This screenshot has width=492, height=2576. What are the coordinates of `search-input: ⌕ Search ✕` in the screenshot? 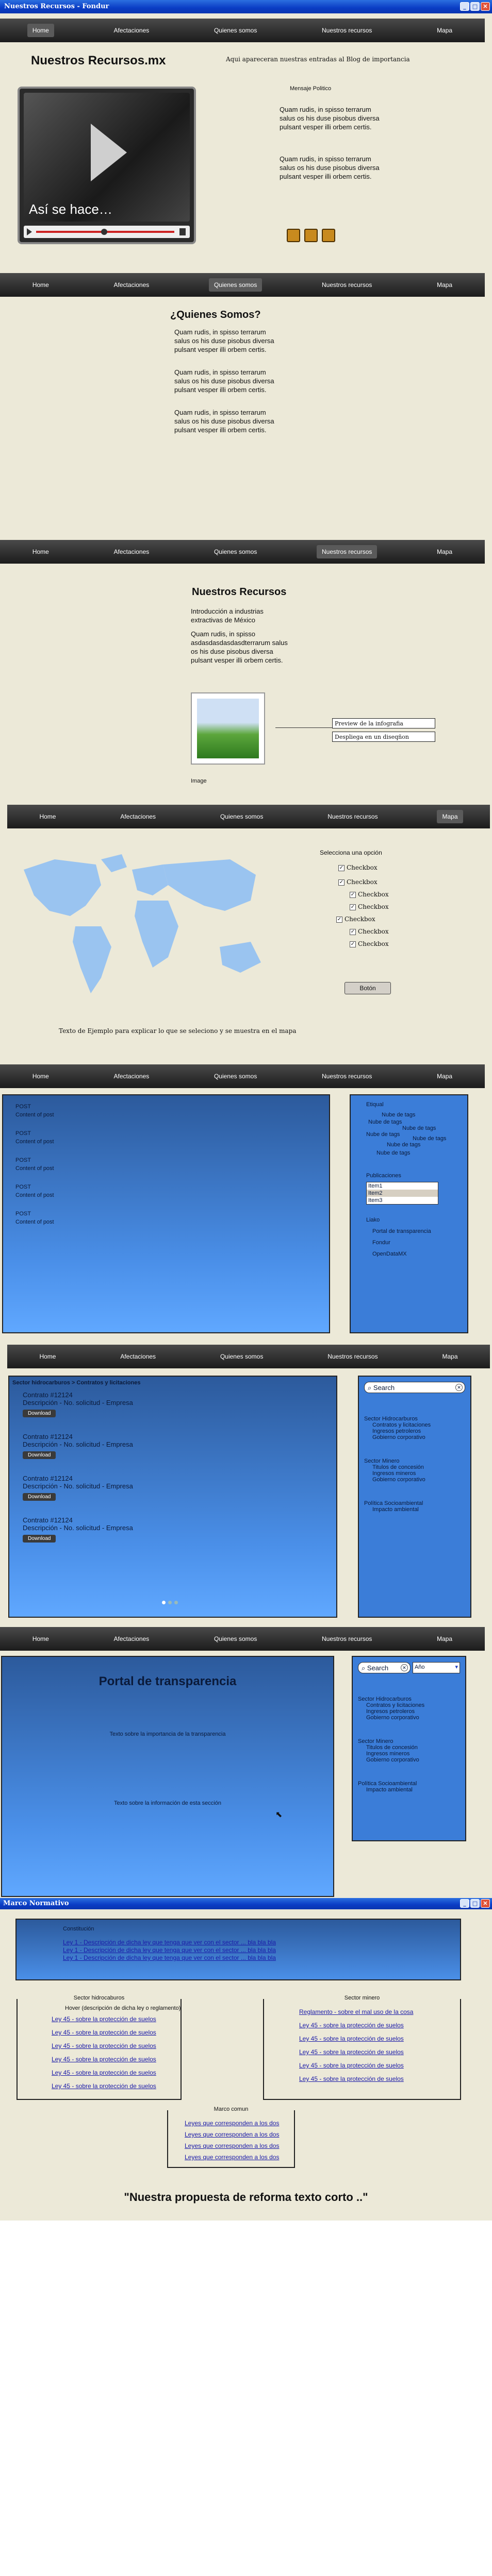 It's located at (414, 1387).